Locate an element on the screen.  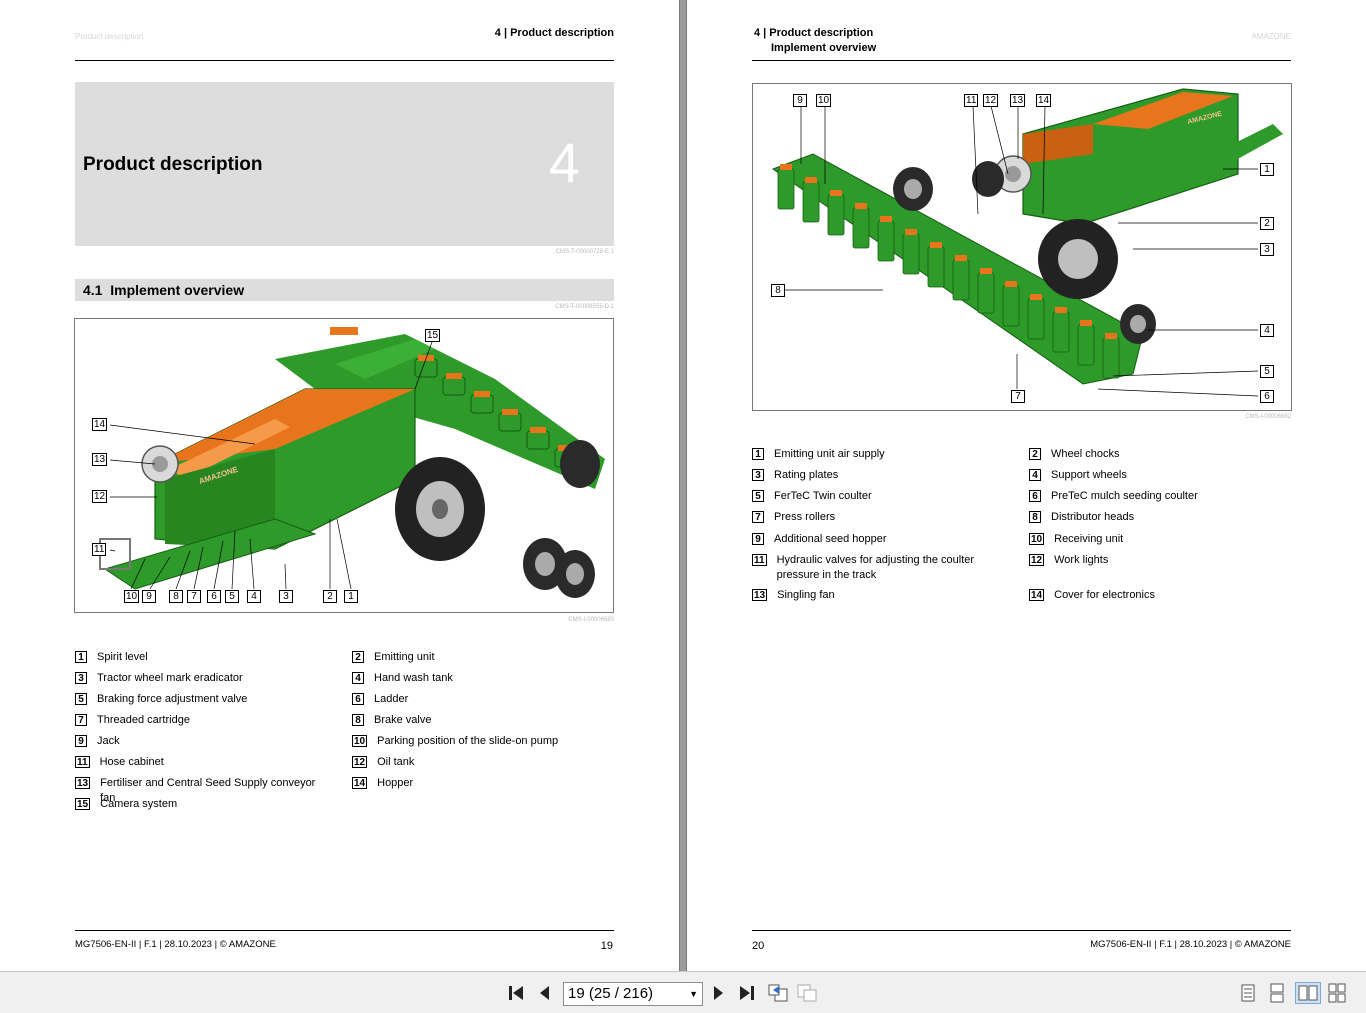
continuous-view-button is located at coordinates (1277, 993).